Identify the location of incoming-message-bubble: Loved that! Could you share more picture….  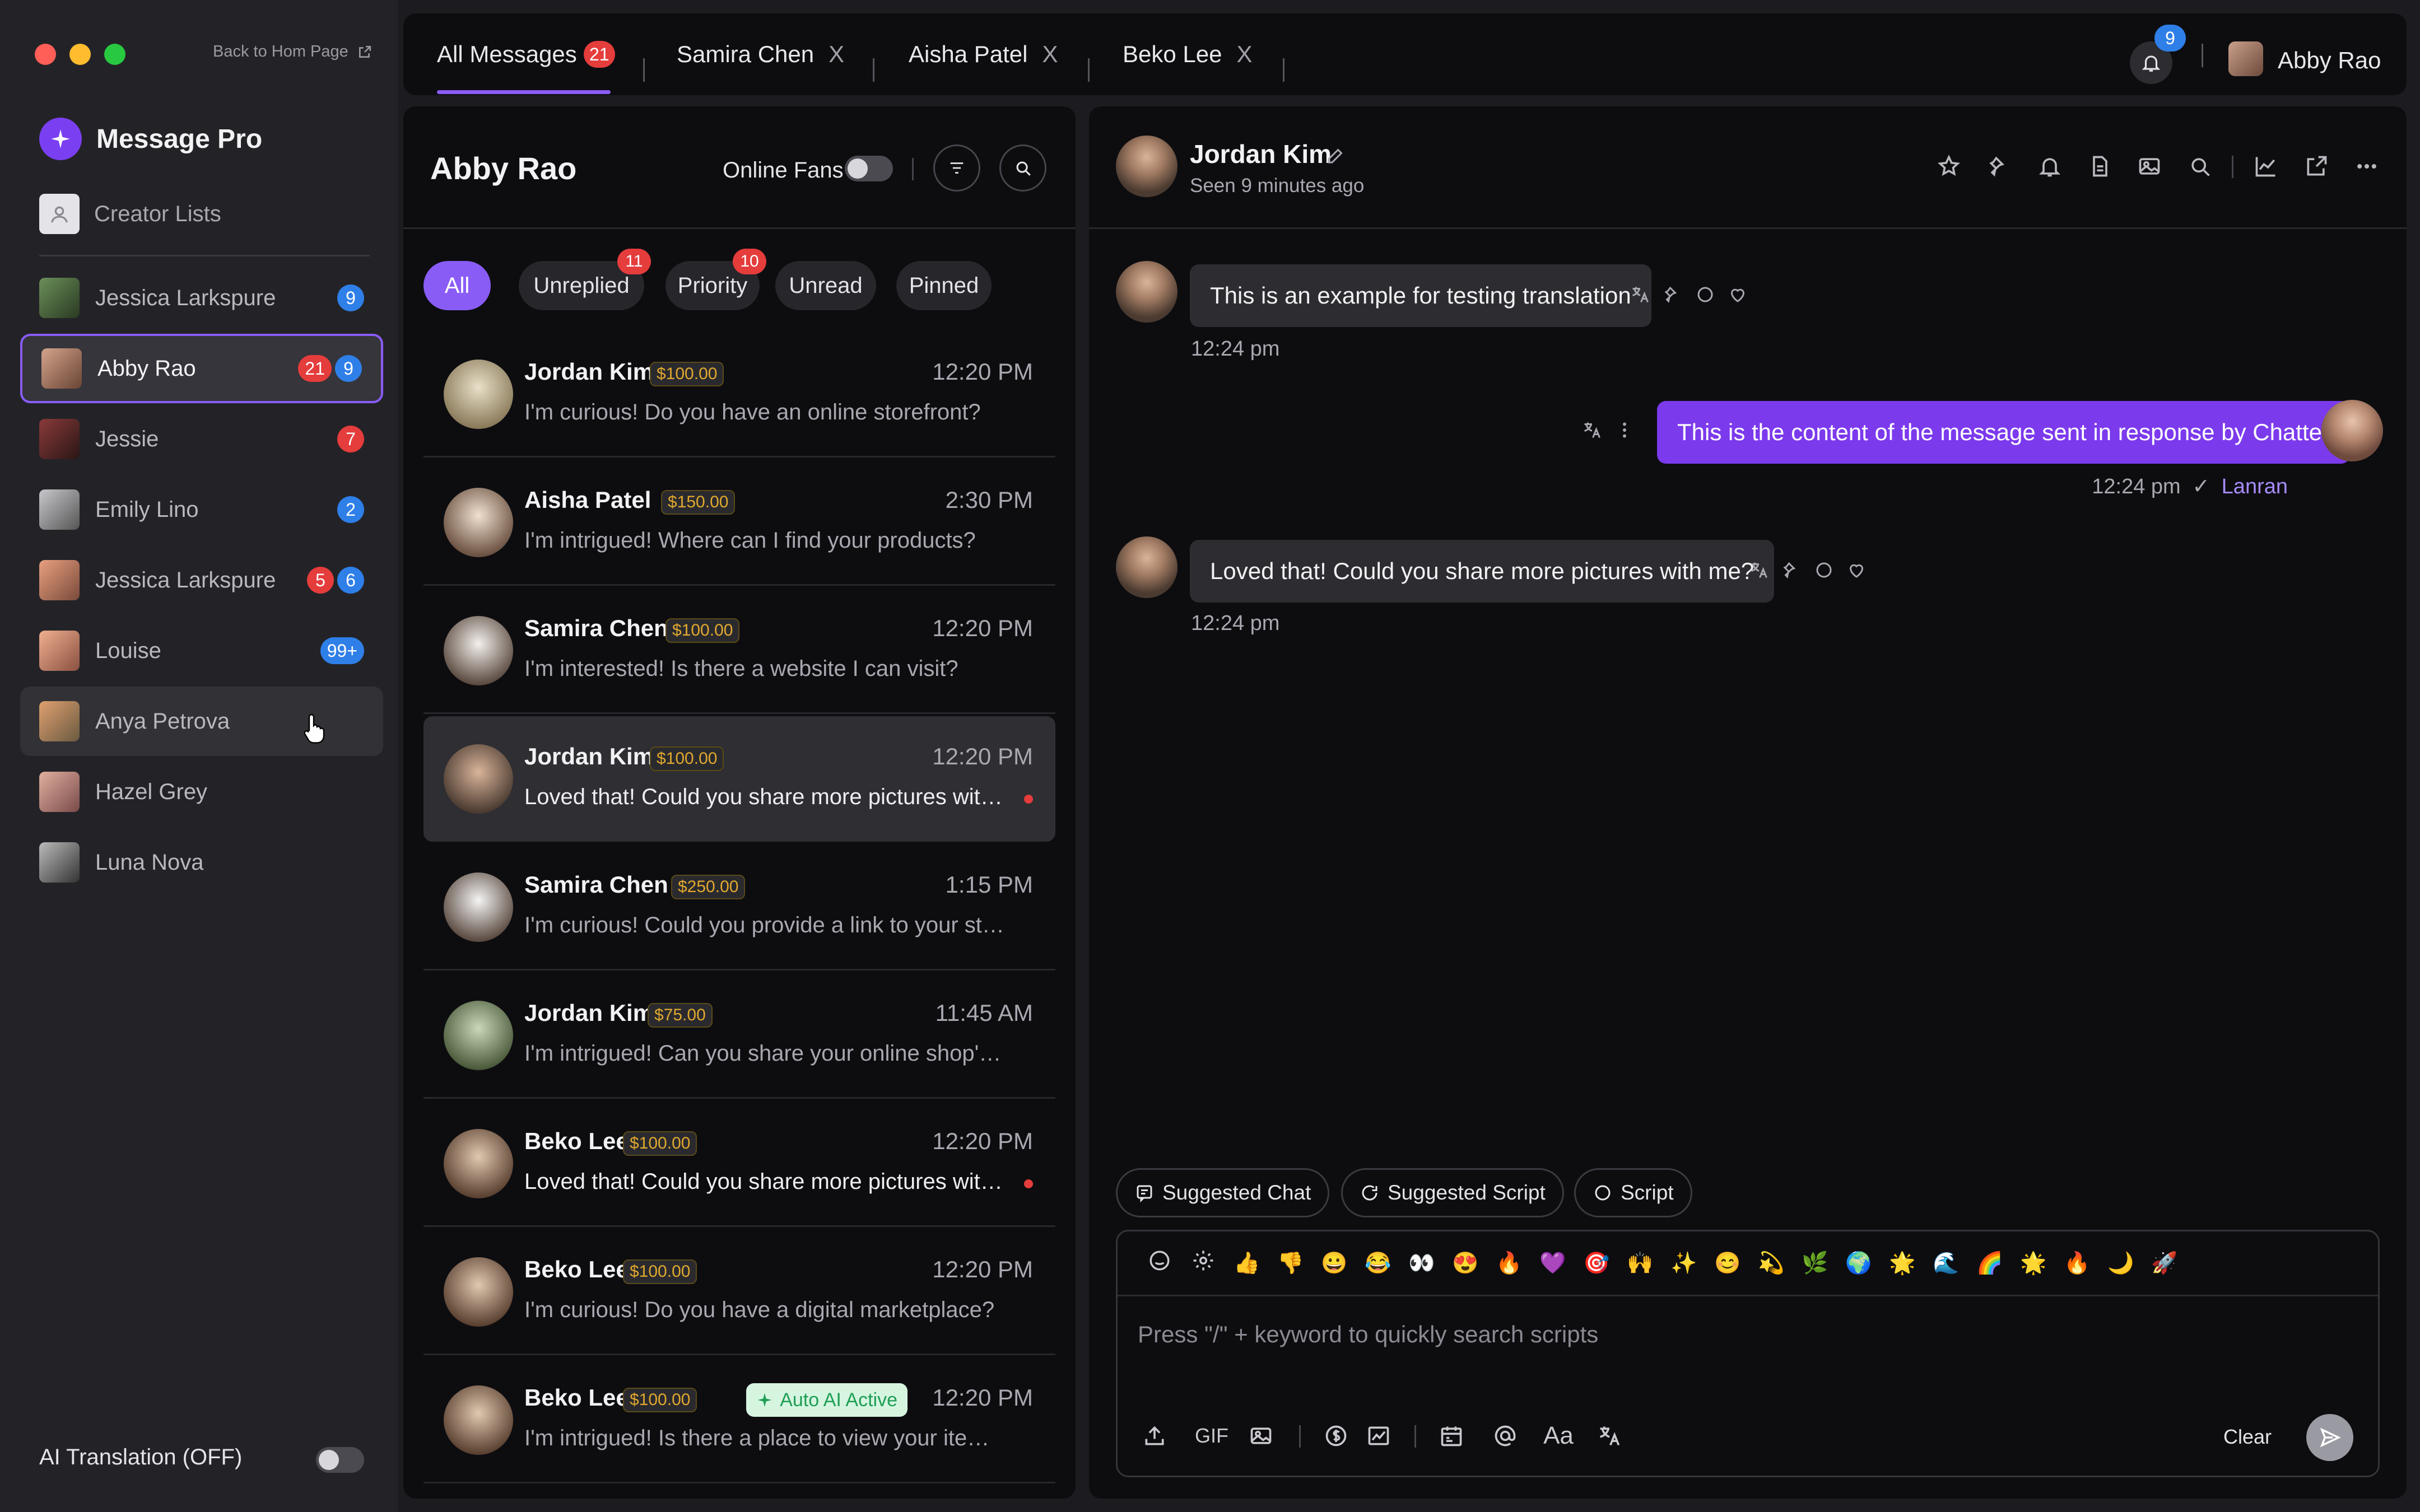
(1482, 572).